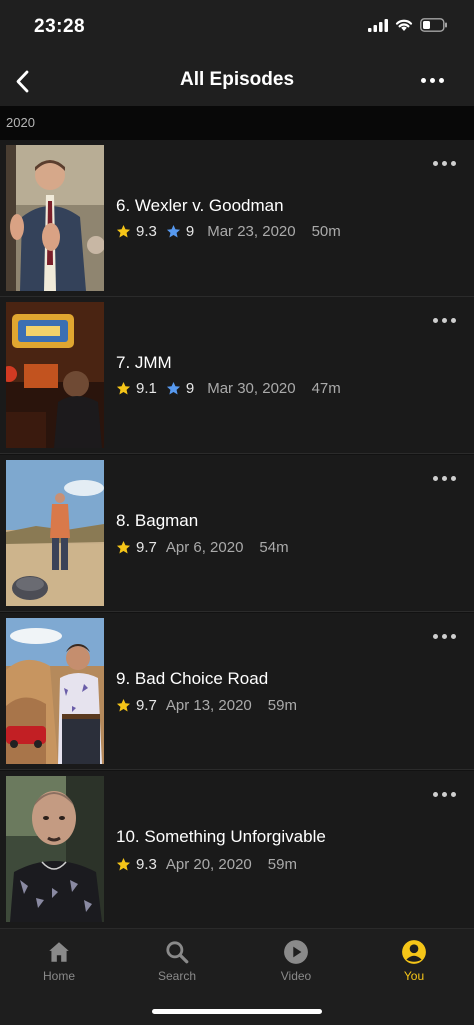 Image resolution: width=474 pixels, height=1025 pixels. Describe the element at coordinates (251, 231) in the screenshot. I see `air-date: Mar 23, 2020` at that location.